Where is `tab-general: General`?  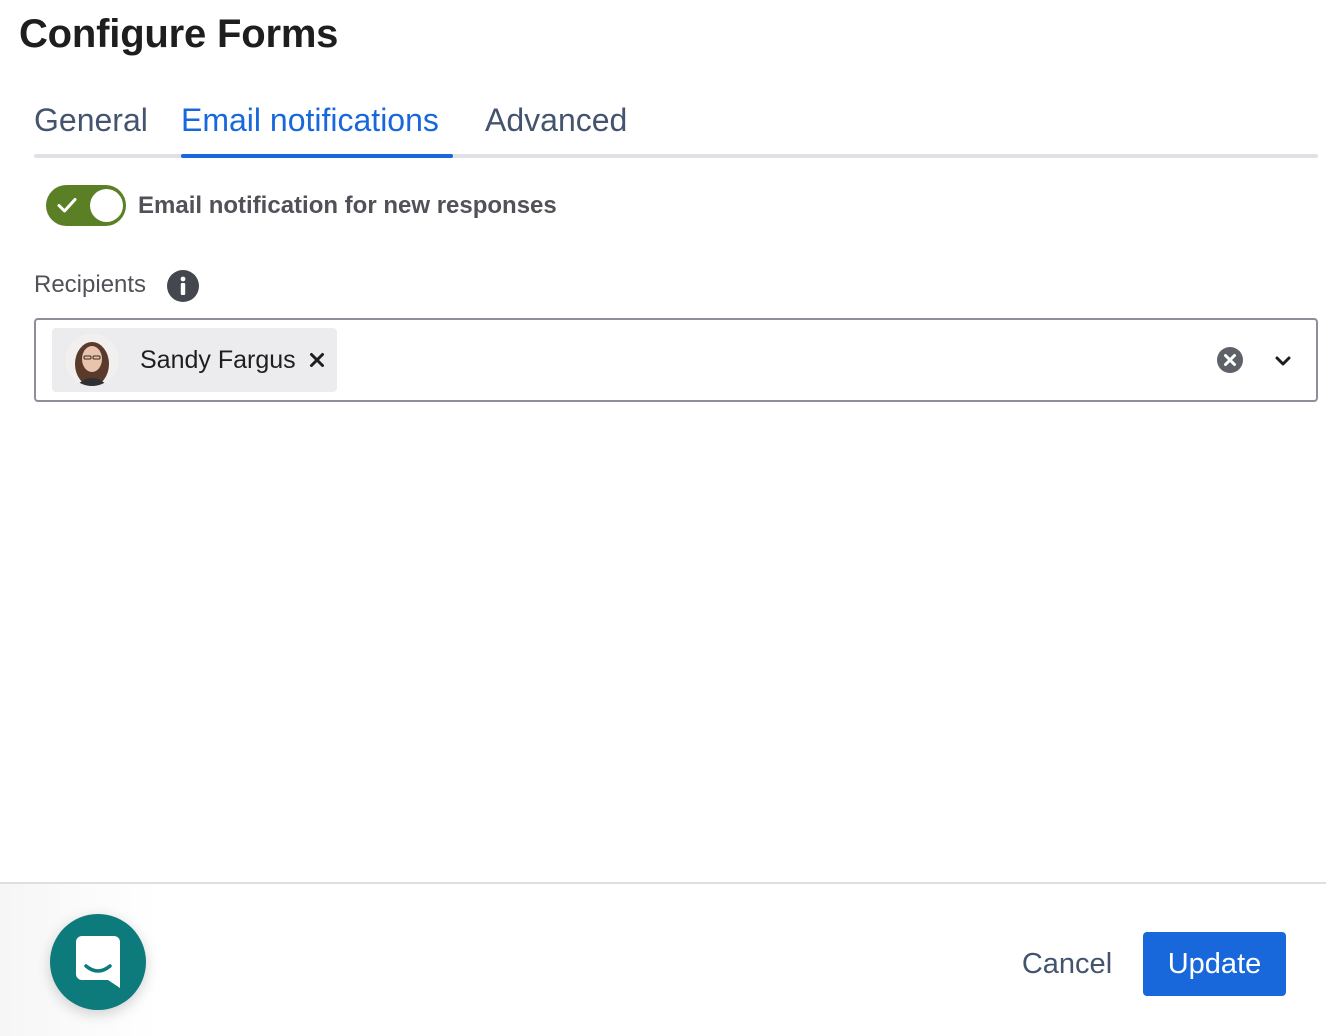 tab-general: General is located at coordinates (91, 120).